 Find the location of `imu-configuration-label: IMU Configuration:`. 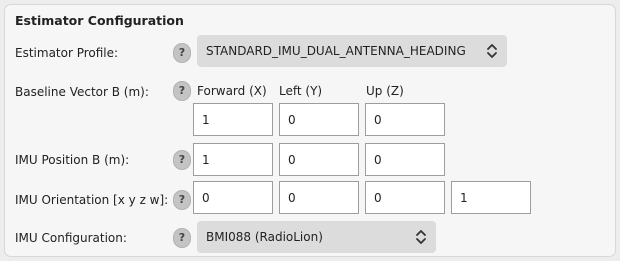

imu-configuration-label: IMU Configuration: is located at coordinates (71, 238).